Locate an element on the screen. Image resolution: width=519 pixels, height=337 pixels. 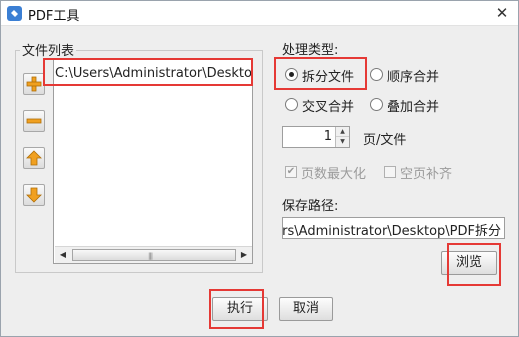
move-up-button is located at coordinates (34, 158).